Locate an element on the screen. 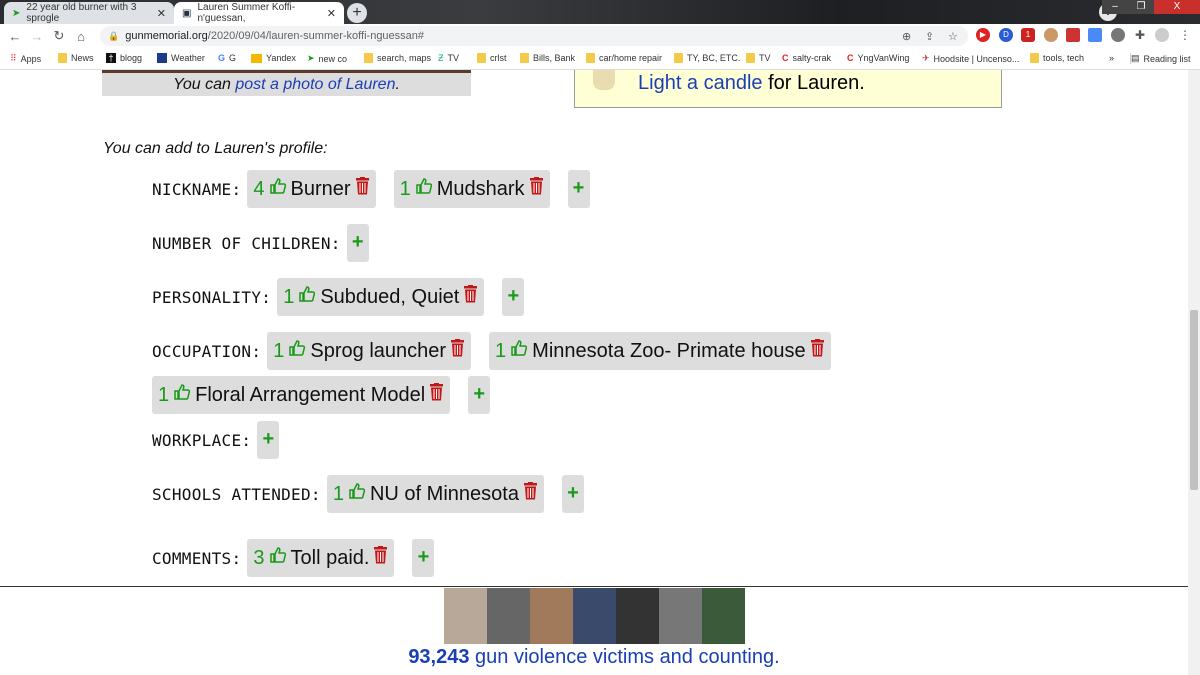 The height and width of the screenshot is (675, 1200). candle-text: for Lauren. is located at coordinates (813, 83).